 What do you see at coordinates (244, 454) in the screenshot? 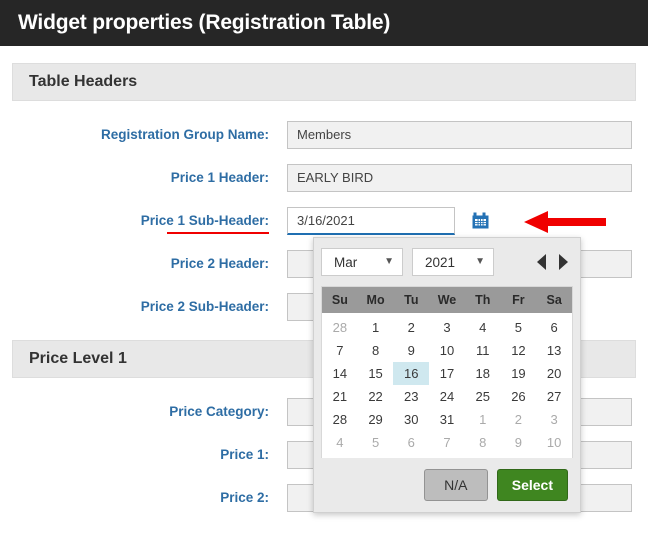
I see `label-price-1: Price 1:` at bounding box center [244, 454].